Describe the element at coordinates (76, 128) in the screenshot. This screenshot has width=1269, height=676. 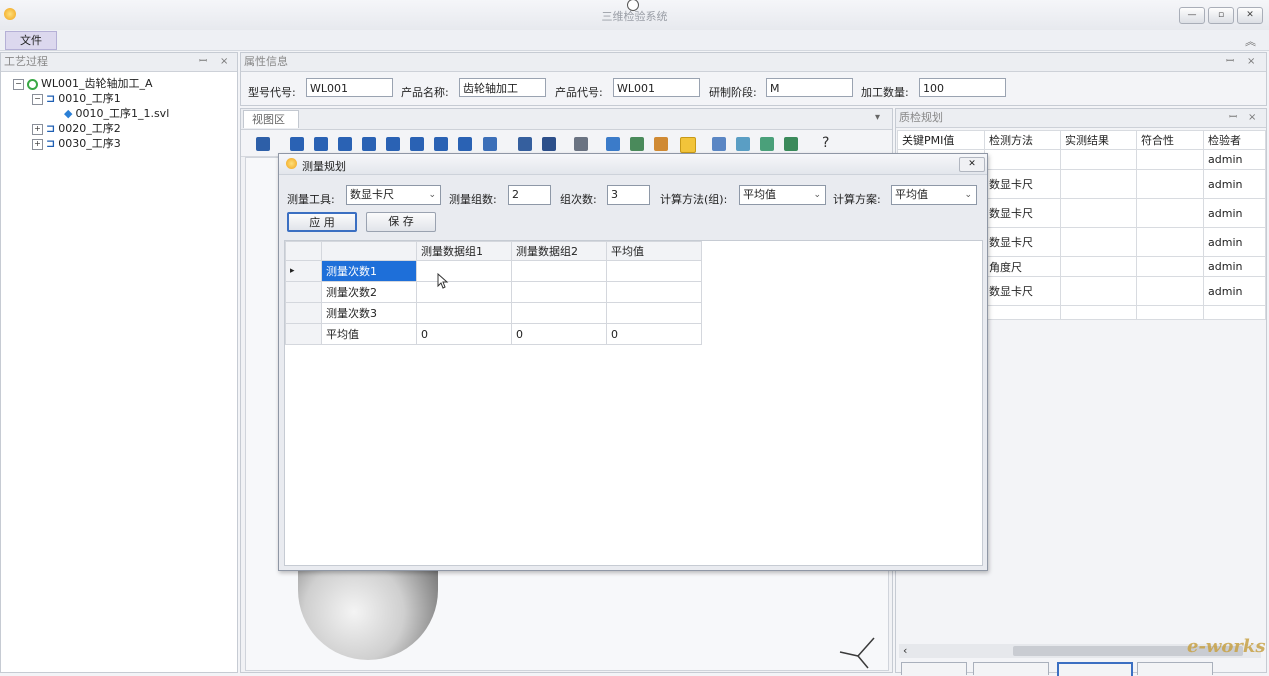
I see `tree-node-op2: + ⊐ 0020_工序2` at that location.